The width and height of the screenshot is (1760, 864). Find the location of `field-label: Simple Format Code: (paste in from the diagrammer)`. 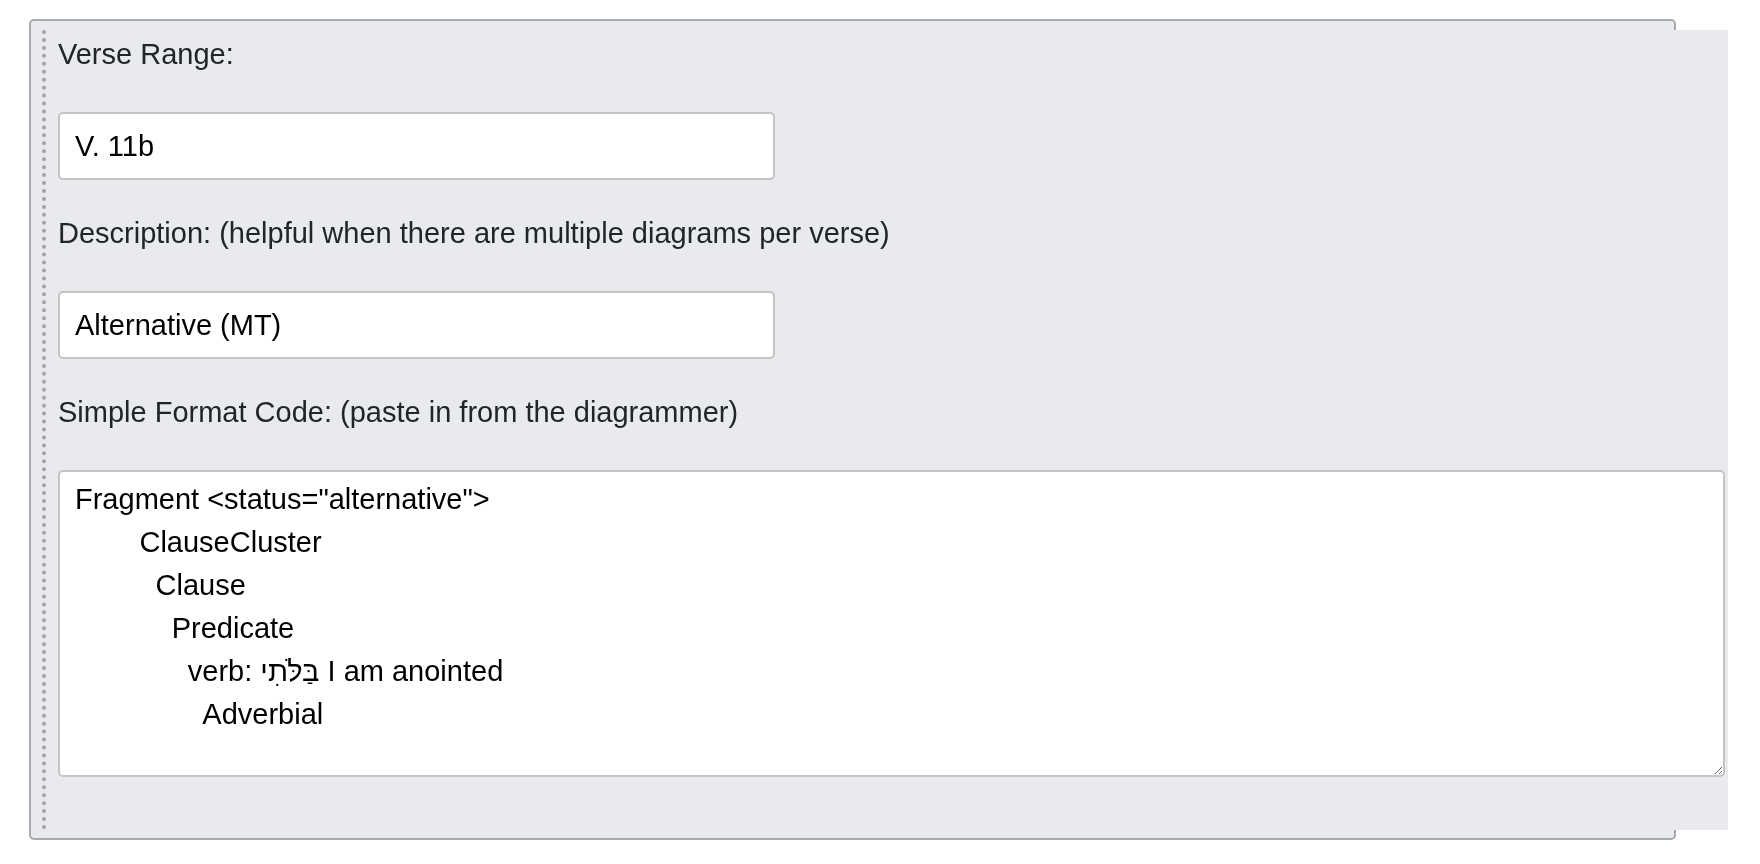

field-label: Simple Format Code: (paste in from the diagrammer) is located at coordinates (399, 412).